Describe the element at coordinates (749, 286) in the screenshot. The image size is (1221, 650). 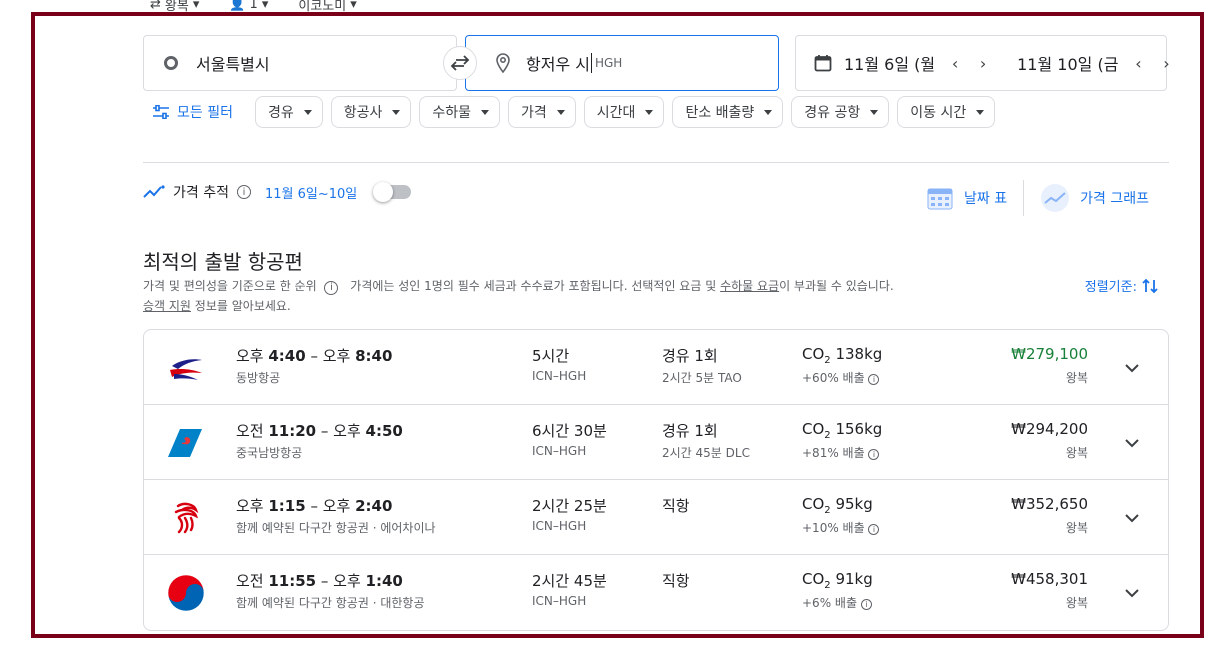
I see `baggage-fees-link: 수하물 요금` at that location.